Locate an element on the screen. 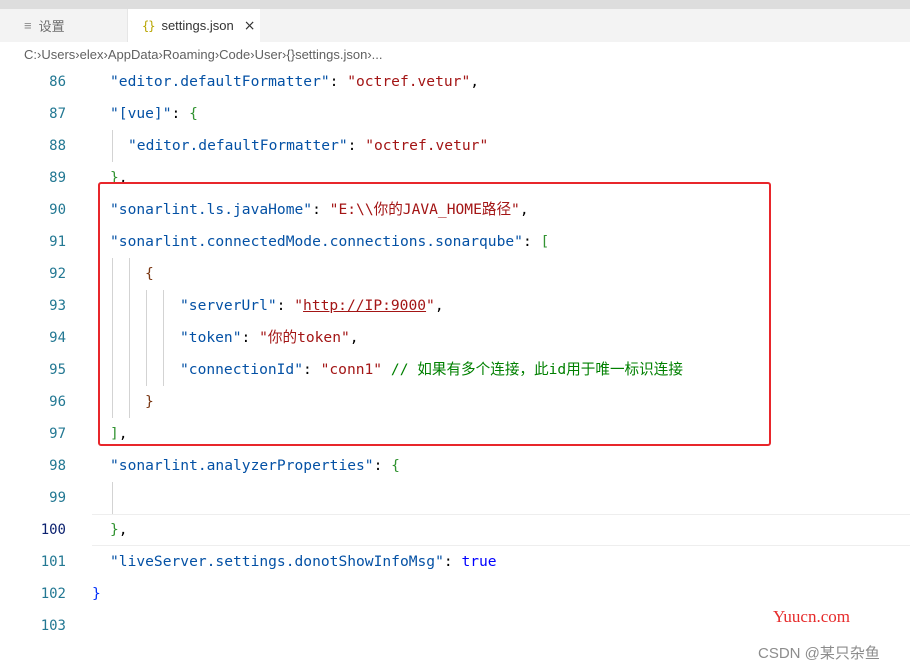 The height and width of the screenshot is (672, 910). tab-settings-json: {} settings.json × is located at coordinates (194, 25).